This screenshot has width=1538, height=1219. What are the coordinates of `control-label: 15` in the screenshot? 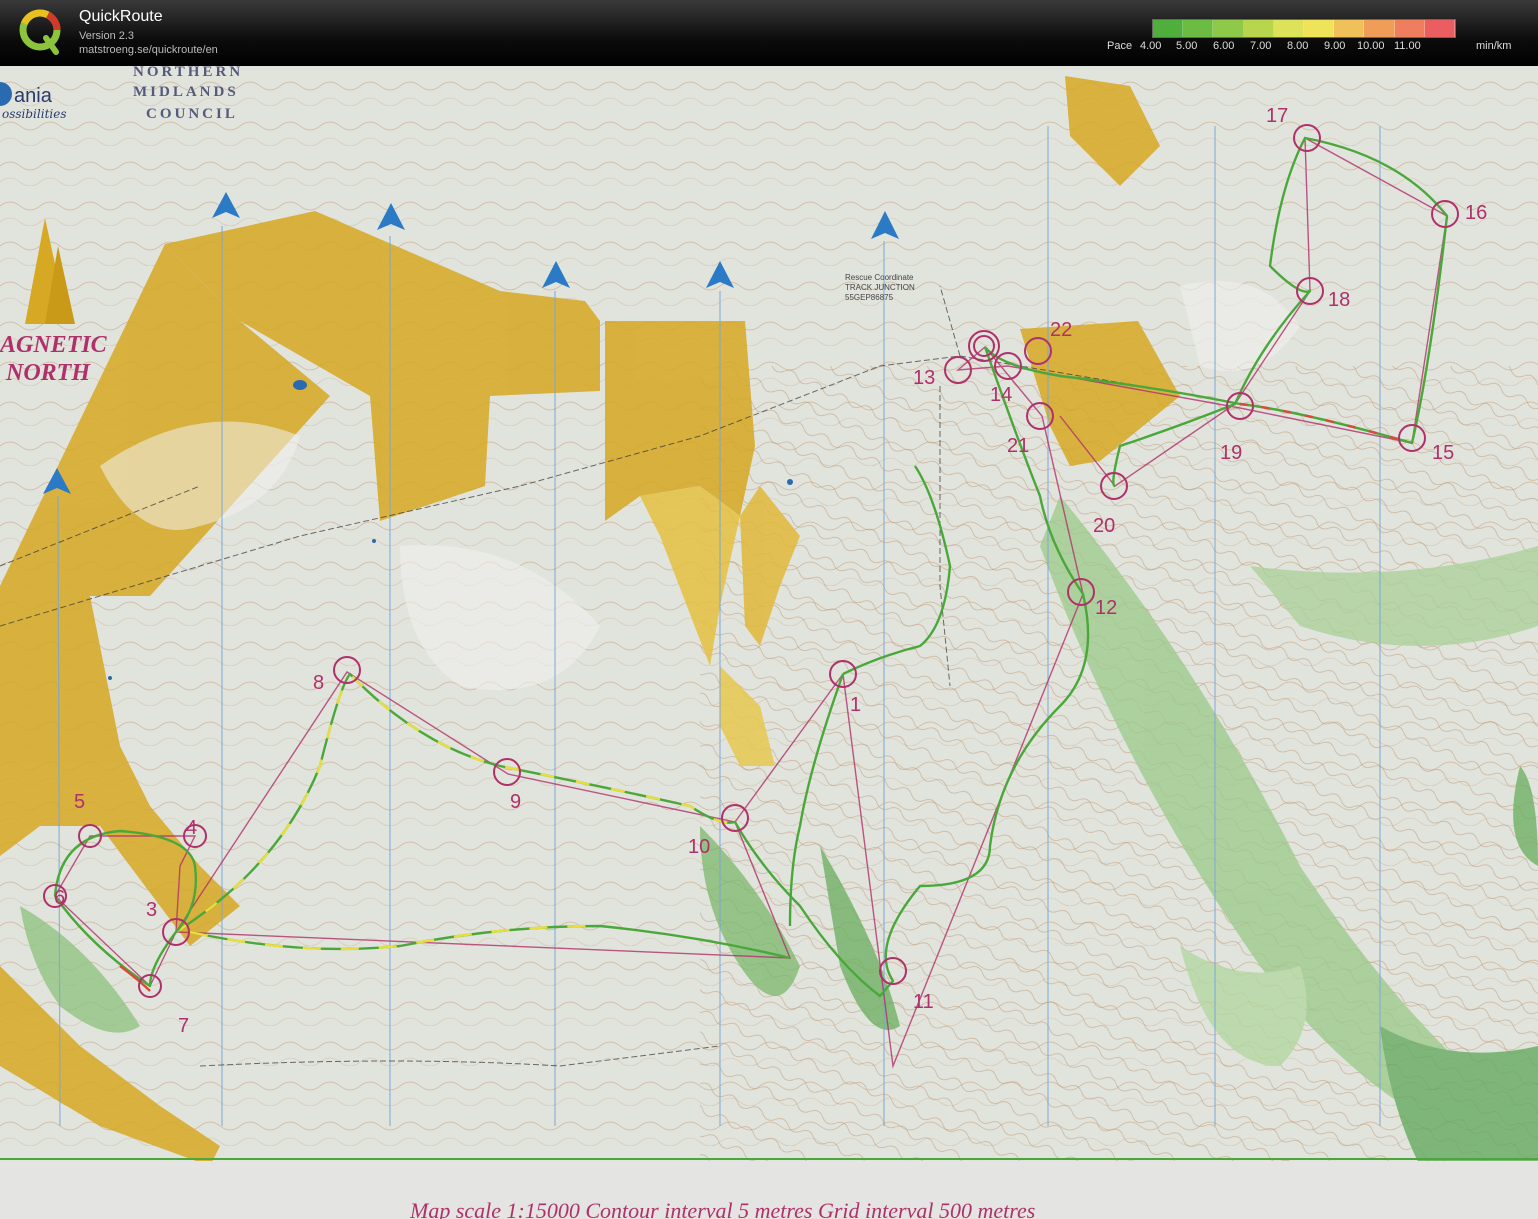 It's located at (1443, 453).